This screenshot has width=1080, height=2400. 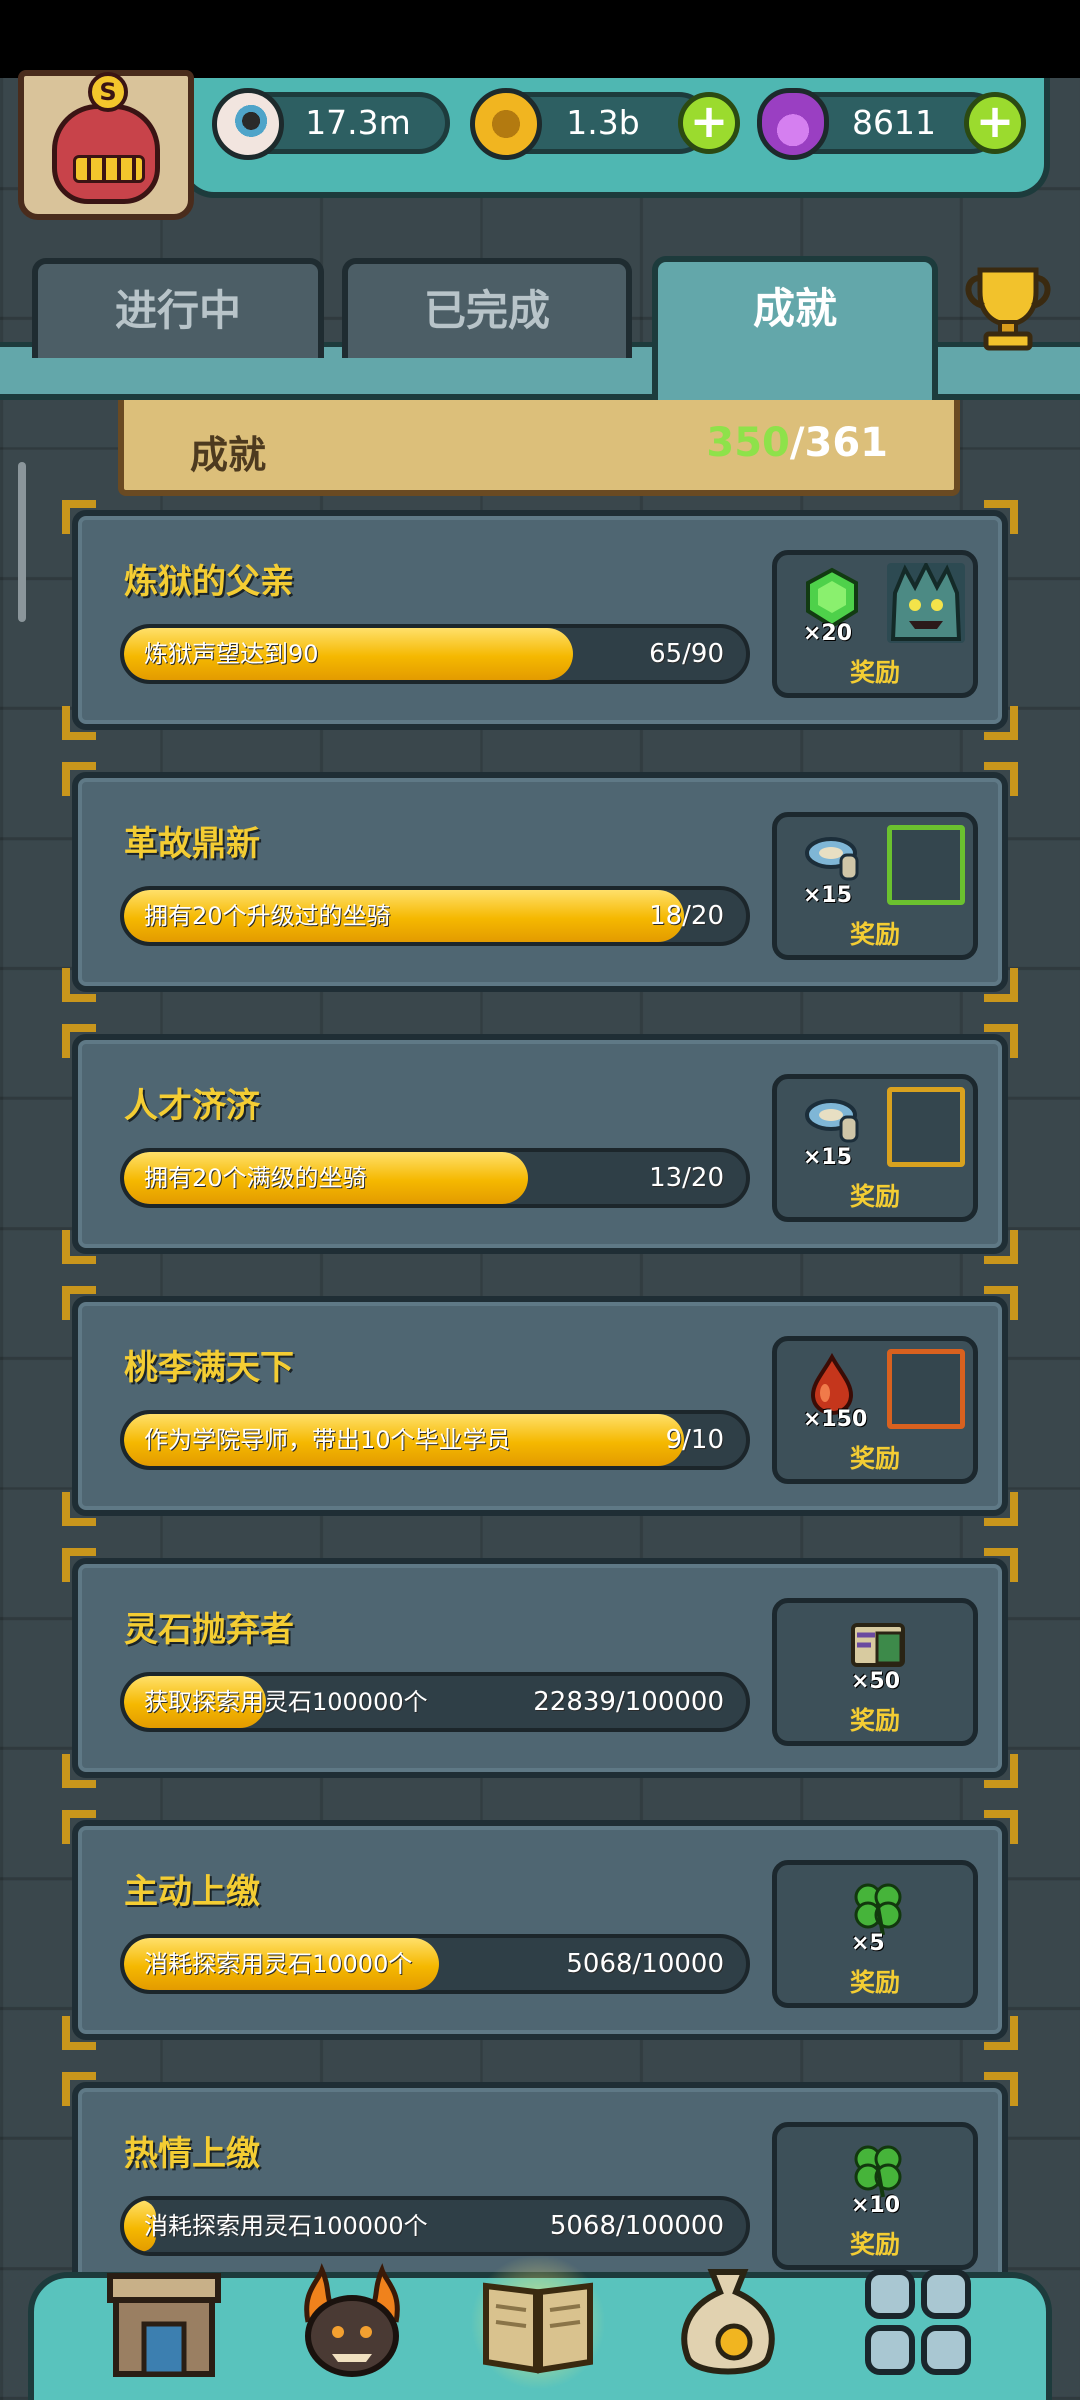 I want to click on add-potions-button: +, so click(x=995, y=123).